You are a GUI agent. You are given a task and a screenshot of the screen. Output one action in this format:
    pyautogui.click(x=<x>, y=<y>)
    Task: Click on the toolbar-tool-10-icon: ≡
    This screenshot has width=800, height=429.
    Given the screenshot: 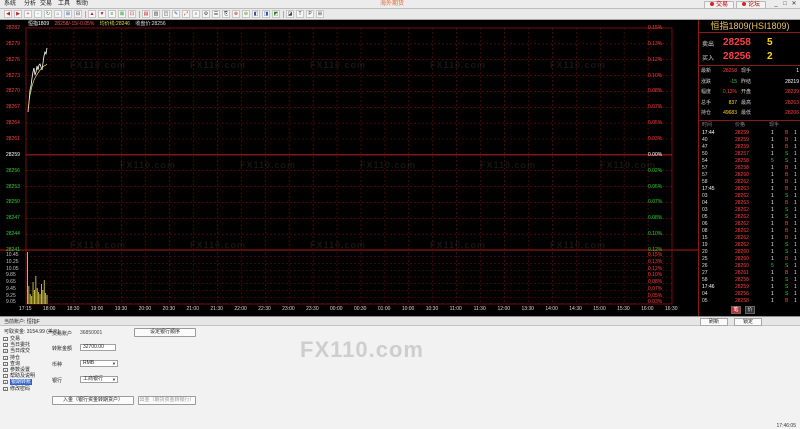 What is the action you would take?
    pyautogui.click(x=112, y=14)
    